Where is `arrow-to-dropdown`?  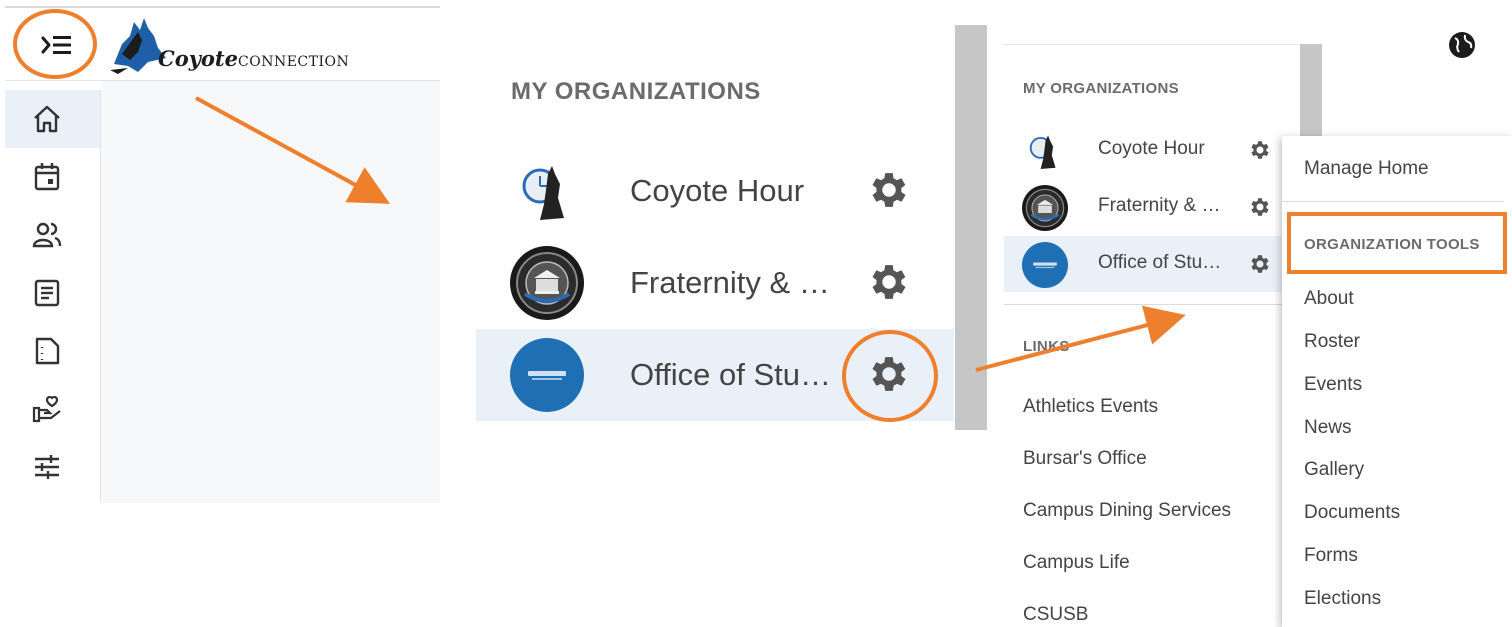 arrow-to-dropdown is located at coordinates (1080, 338).